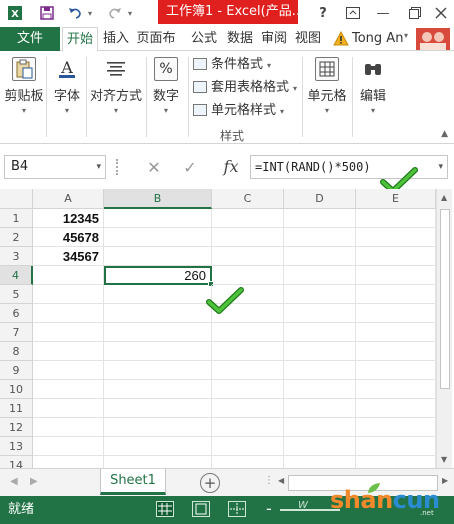 The height and width of the screenshot is (524, 454). Describe the element at coordinates (433, 39) in the screenshot. I see `avatar` at that location.